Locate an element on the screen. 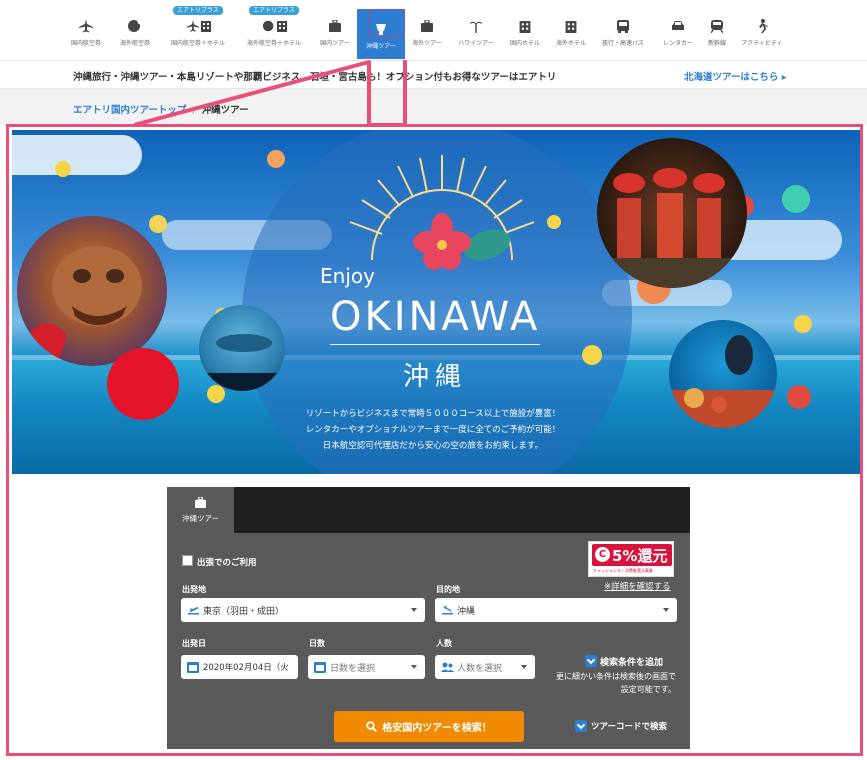  plane-hotel-icon is located at coordinates (198, 26).